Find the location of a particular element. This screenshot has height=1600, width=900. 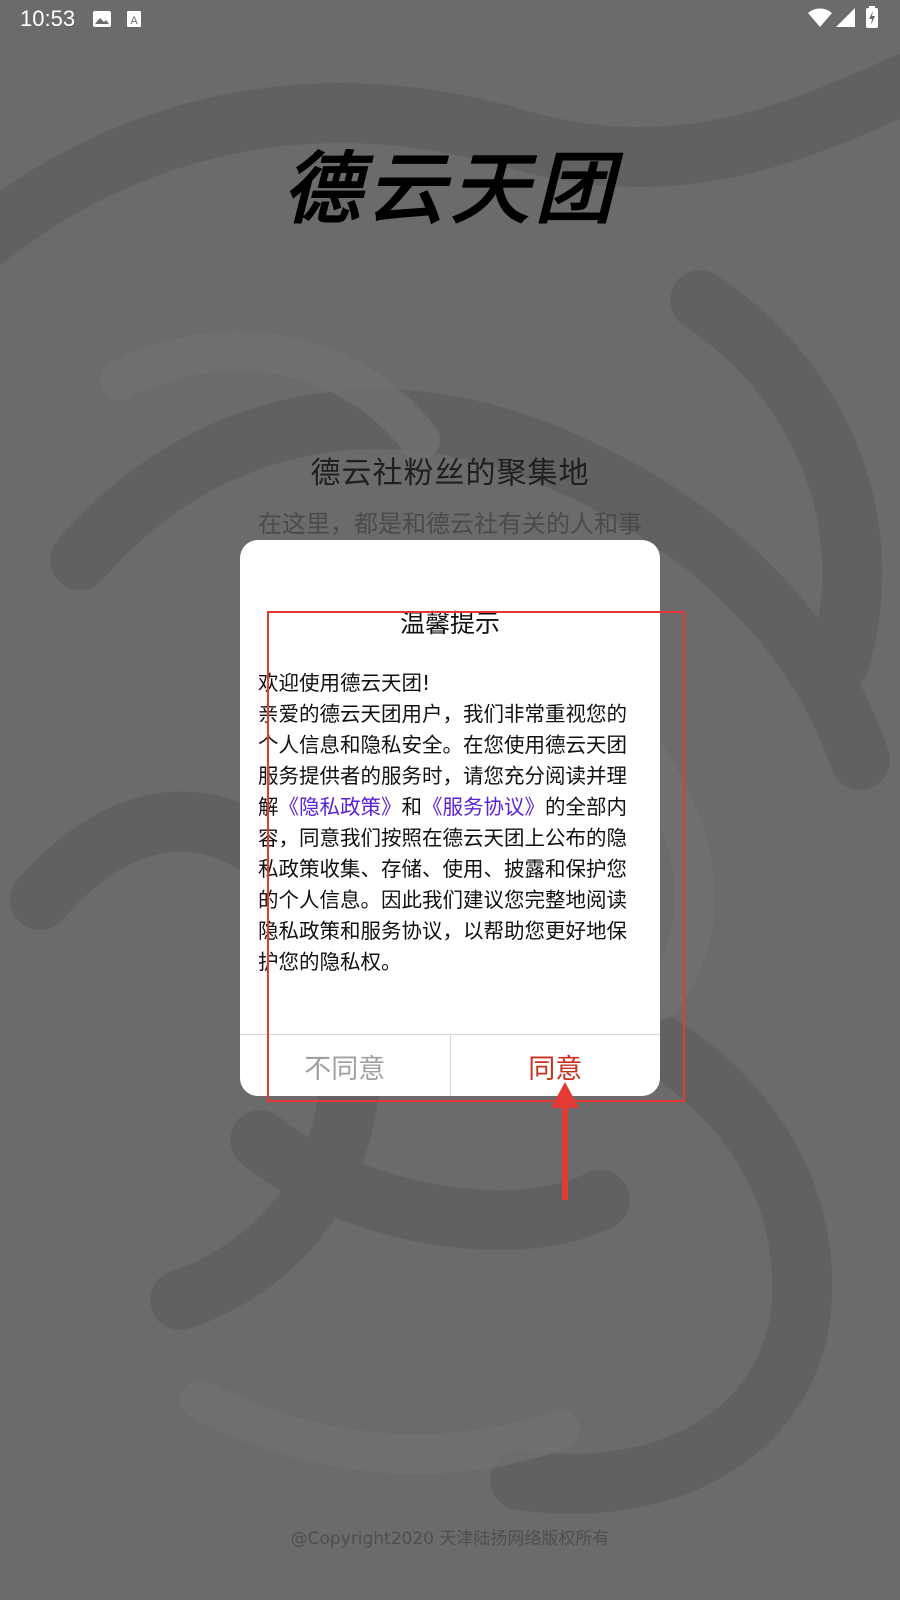

image-icon is located at coordinates (102, 19).